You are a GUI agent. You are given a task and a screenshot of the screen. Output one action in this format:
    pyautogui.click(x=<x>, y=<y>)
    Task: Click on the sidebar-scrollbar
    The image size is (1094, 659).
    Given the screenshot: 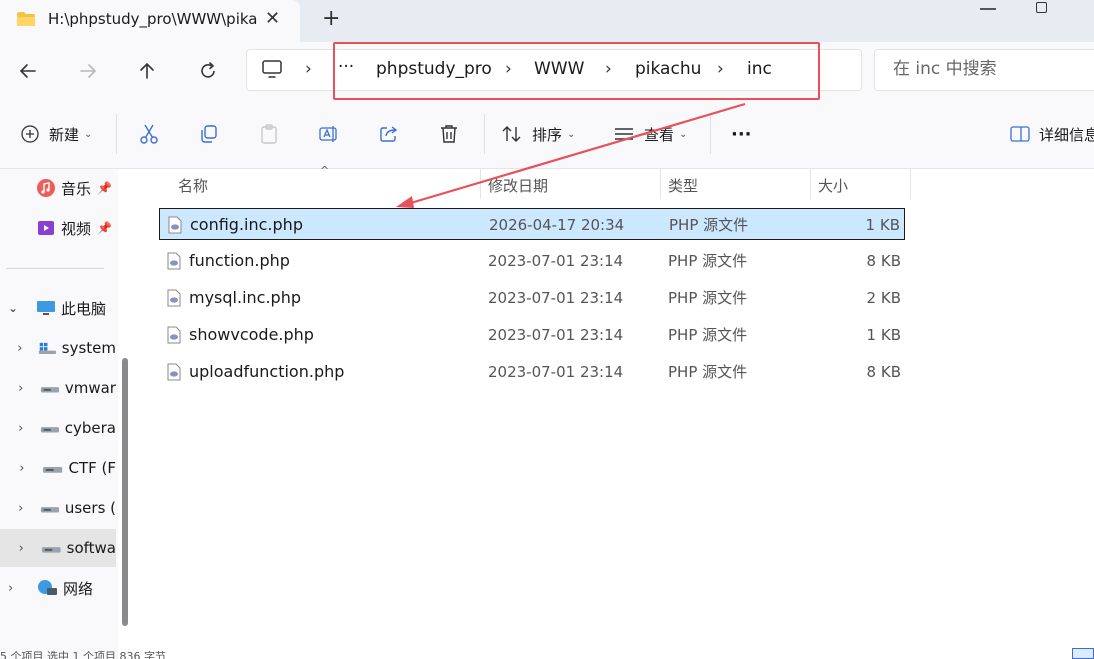 What is the action you would take?
    pyautogui.click(x=125, y=492)
    